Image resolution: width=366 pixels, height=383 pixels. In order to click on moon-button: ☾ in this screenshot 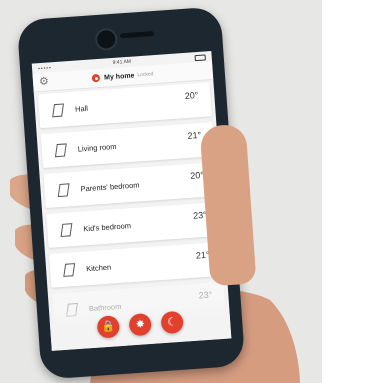, I will do `click(172, 322)`.